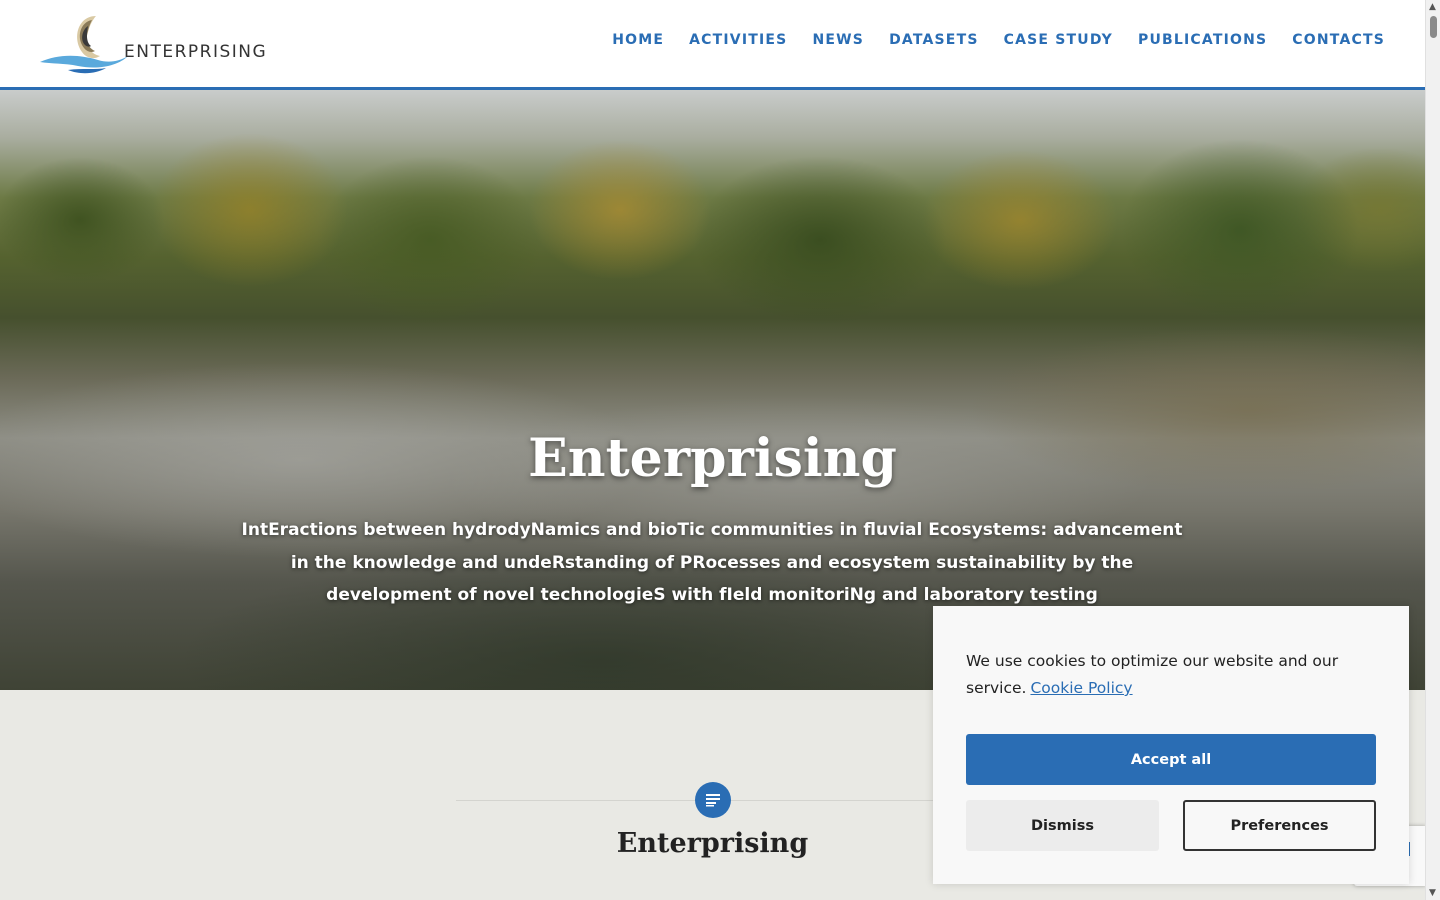 This screenshot has width=1440, height=900. Describe the element at coordinates (1202, 40) in the screenshot. I see `nav-publications: PUBLICATIONS` at that location.